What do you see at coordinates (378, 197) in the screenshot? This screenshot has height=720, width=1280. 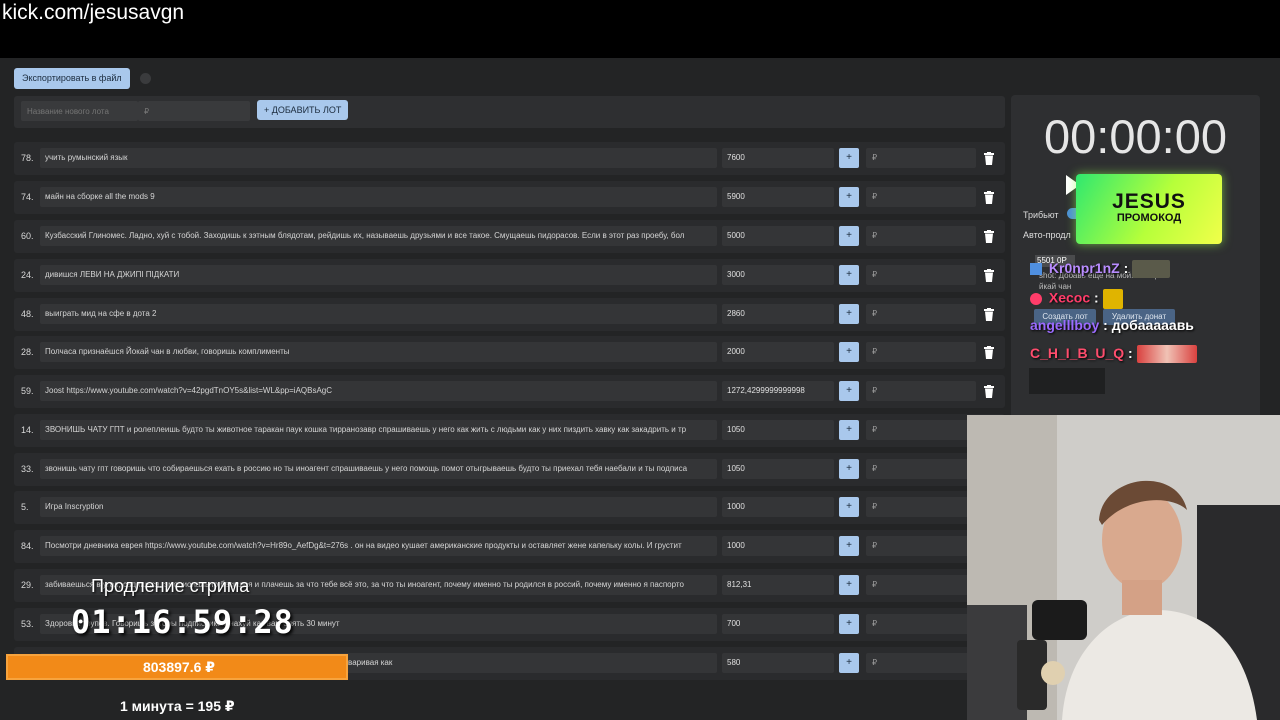 I see `lot-title-input: майн на сборке all the mods 9` at bounding box center [378, 197].